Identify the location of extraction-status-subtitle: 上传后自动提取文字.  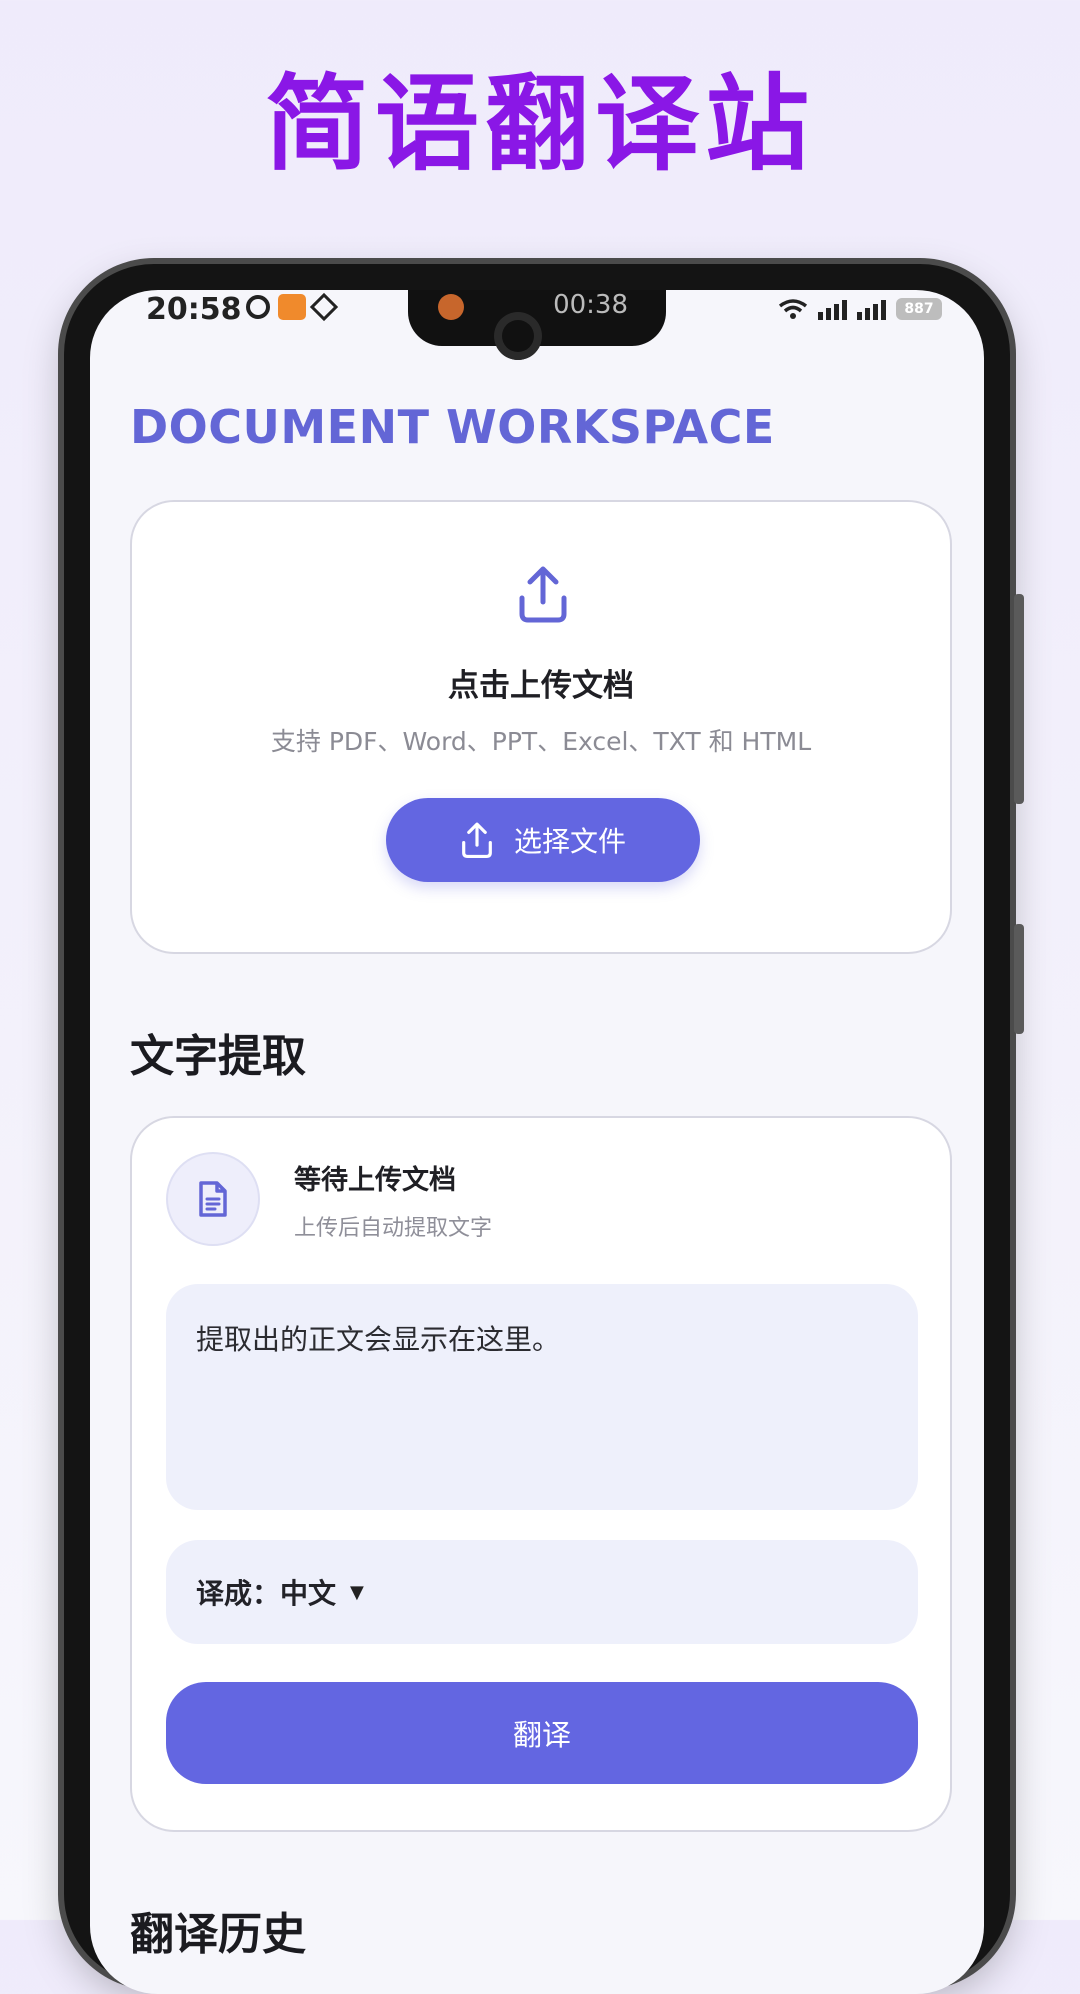
(393, 1228).